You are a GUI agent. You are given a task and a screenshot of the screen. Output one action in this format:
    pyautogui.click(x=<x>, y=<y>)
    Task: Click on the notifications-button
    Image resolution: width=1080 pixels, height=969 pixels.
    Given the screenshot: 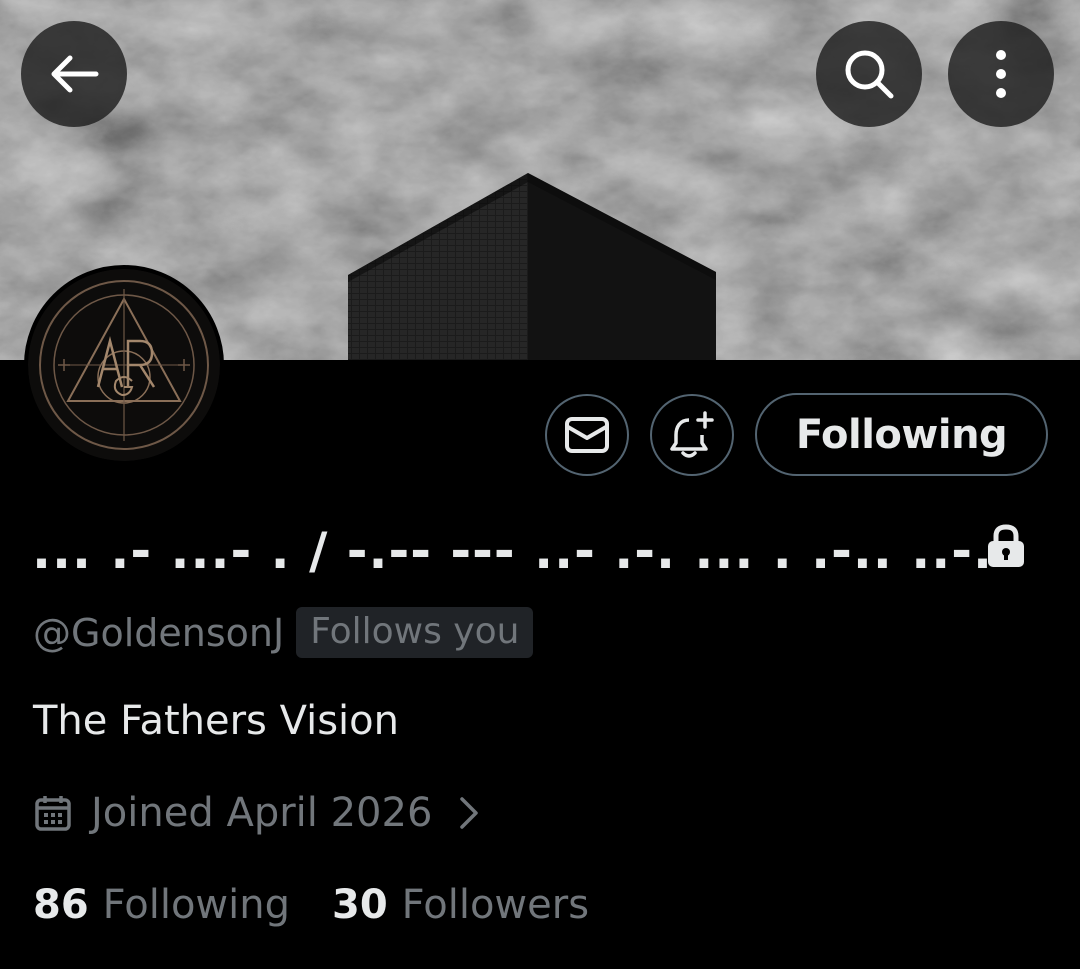 What is the action you would take?
    pyautogui.click(x=692, y=435)
    